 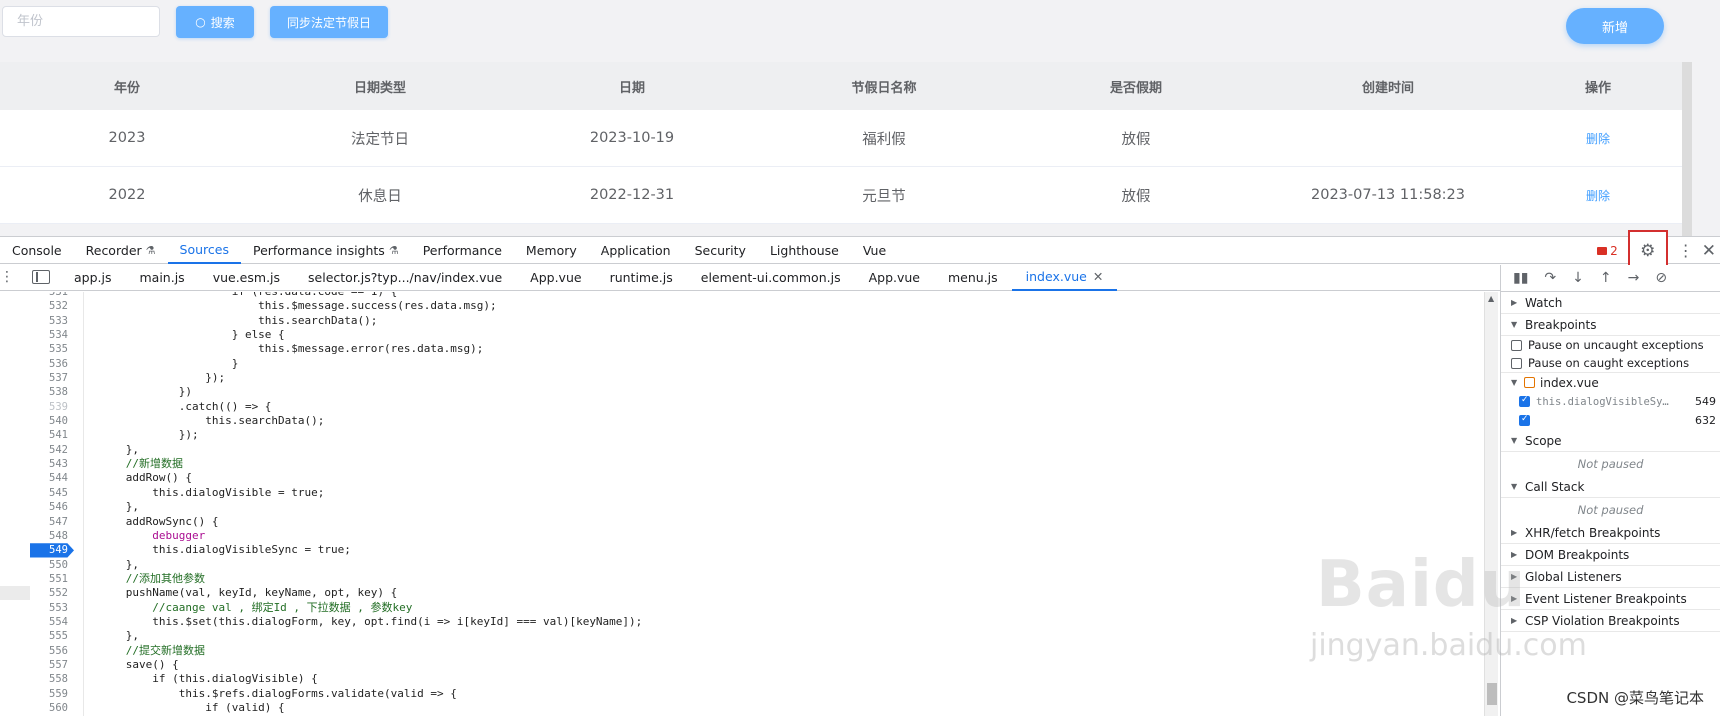 What do you see at coordinates (93, 277) in the screenshot?
I see `file-tab: app.js` at bounding box center [93, 277].